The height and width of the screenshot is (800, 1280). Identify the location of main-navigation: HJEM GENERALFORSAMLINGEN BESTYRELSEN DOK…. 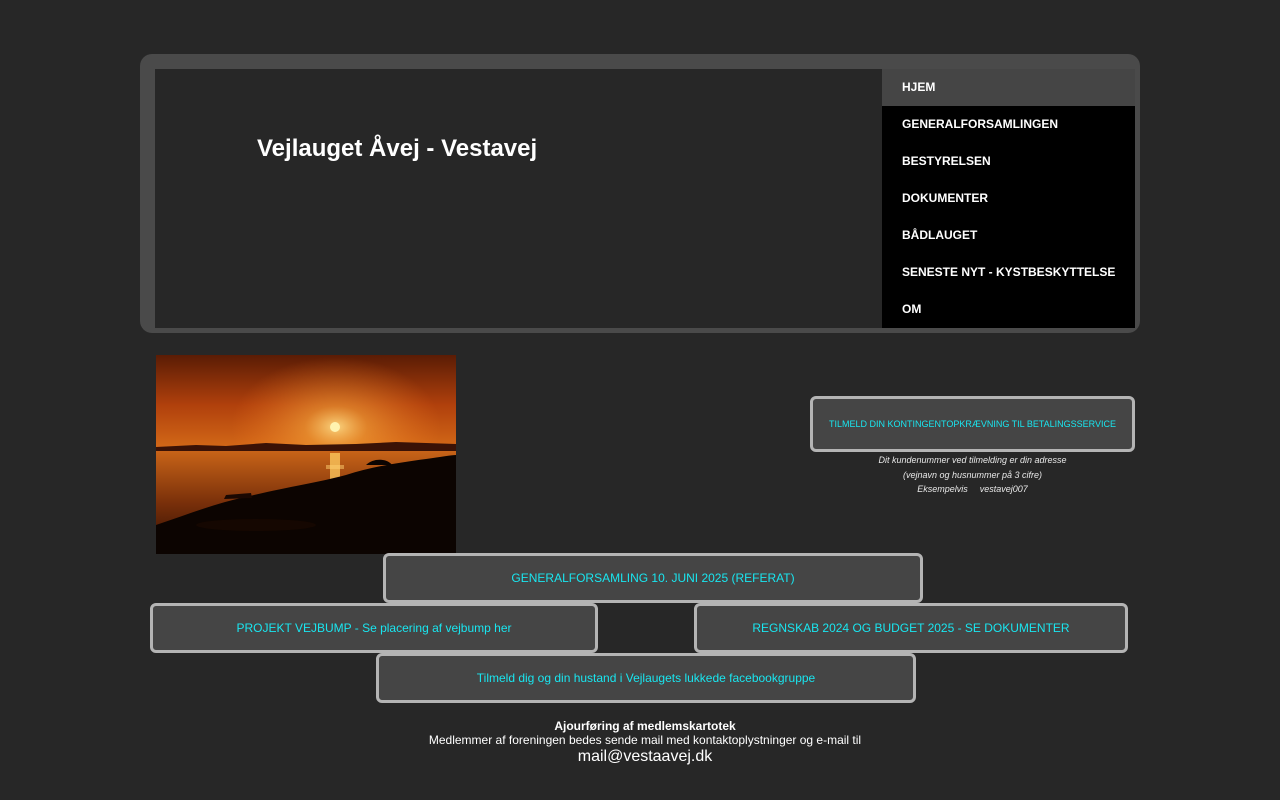
(1008, 198).